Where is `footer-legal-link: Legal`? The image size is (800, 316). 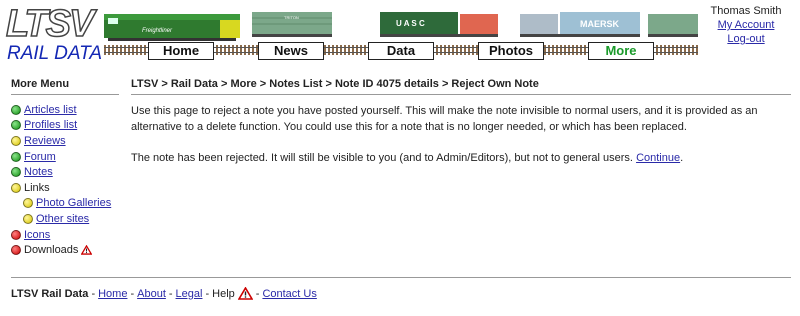
footer-legal-link: Legal is located at coordinates (189, 294).